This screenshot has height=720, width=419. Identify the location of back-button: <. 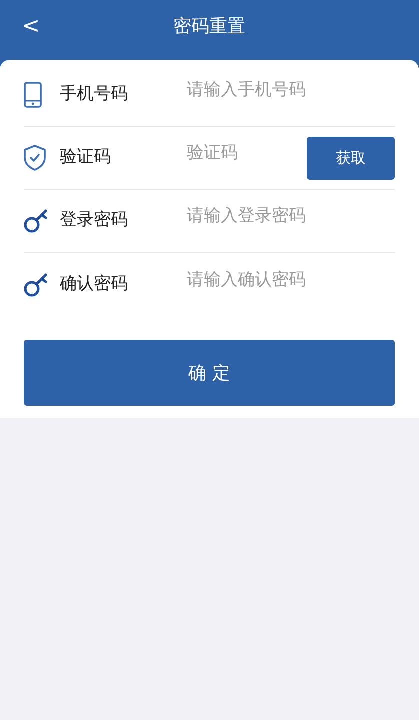
(31, 27).